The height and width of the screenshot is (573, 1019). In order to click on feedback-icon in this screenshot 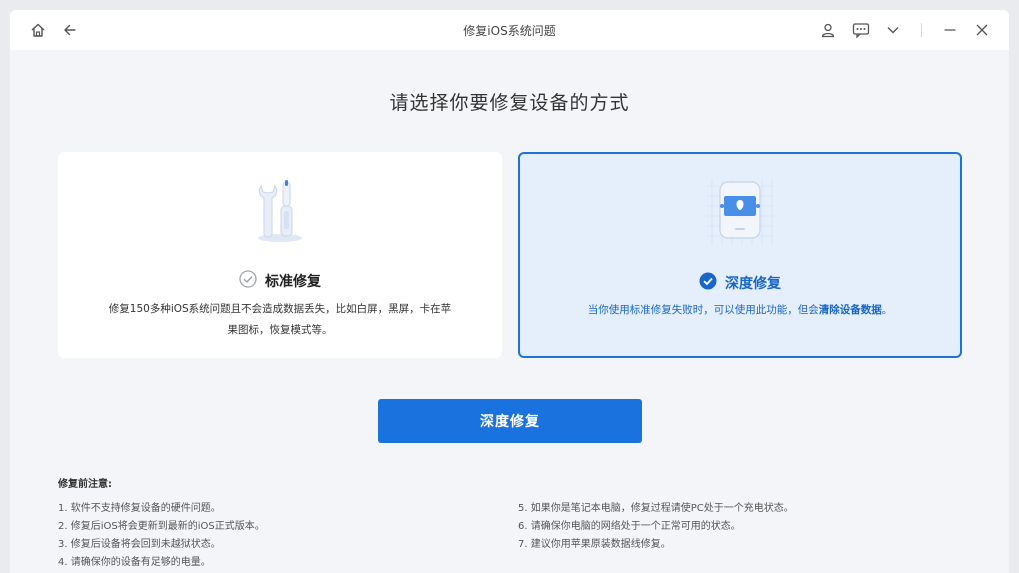, I will do `click(861, 30)`.